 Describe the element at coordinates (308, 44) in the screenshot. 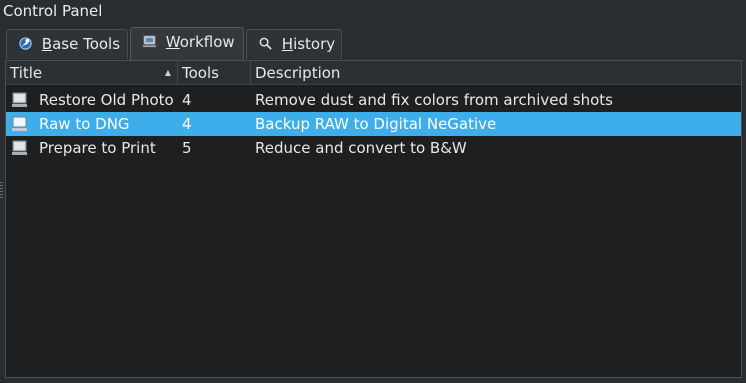

I see `tab-history-label: History` at that location.